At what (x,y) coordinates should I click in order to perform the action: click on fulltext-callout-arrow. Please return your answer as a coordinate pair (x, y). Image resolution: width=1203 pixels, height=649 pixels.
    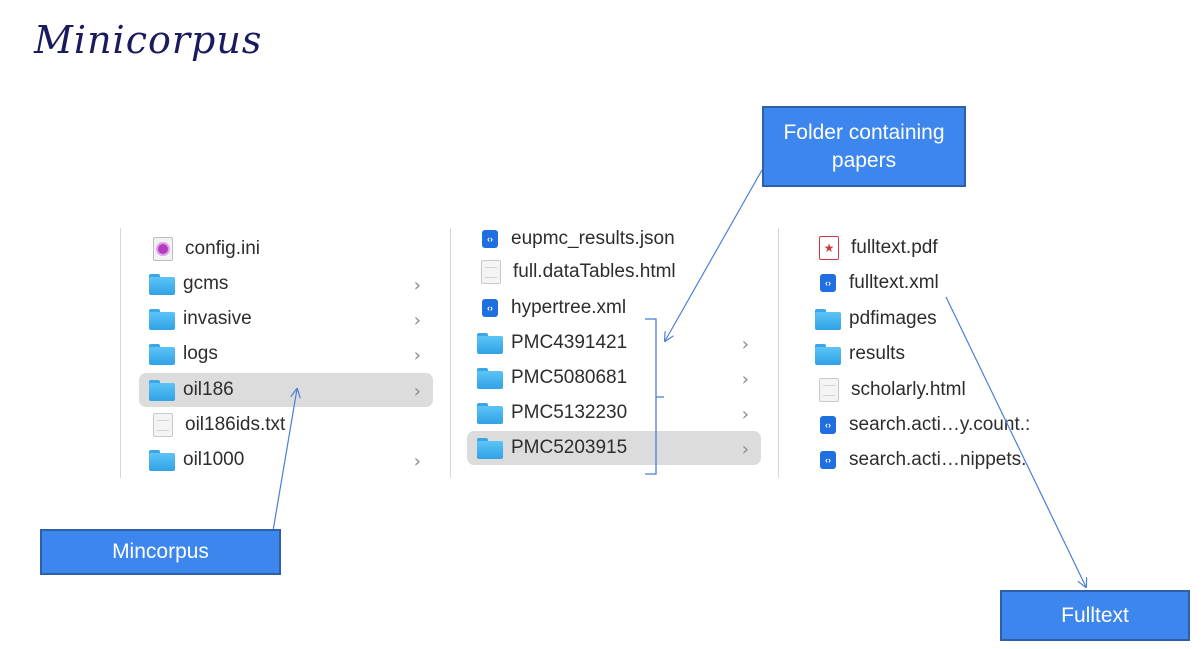
    Looking at the image, I should click on (1015, 441).